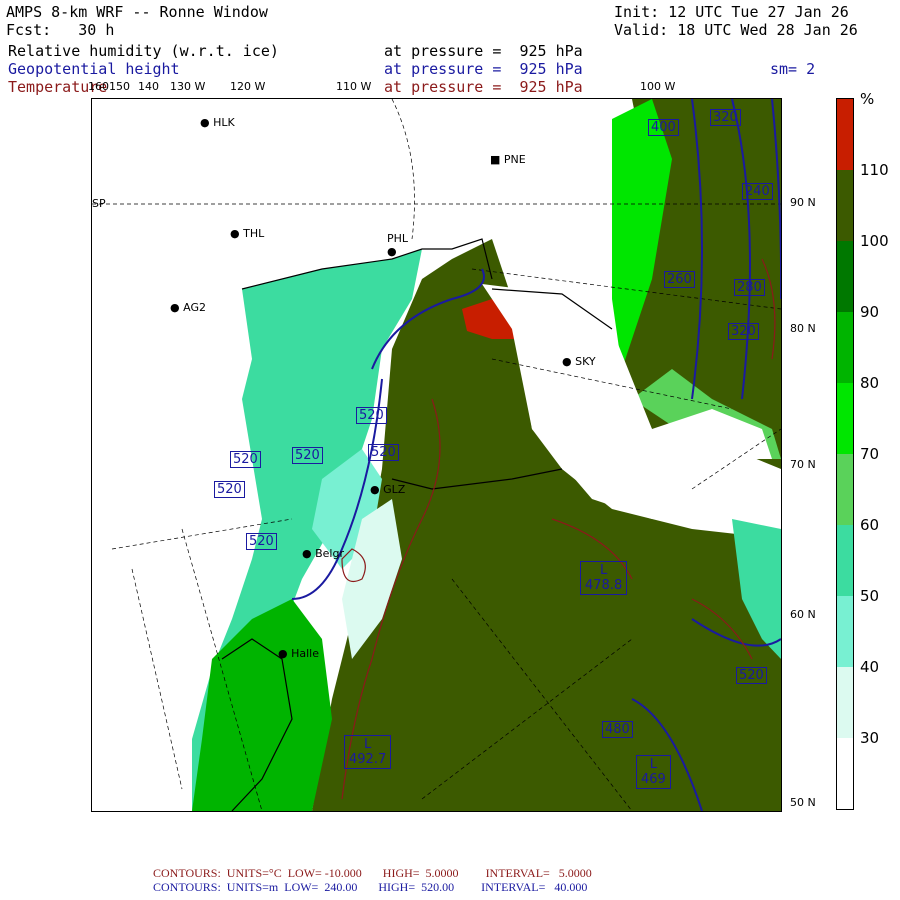 The width and height of the screenshot is (900, 900). Describe the element at coordinates (247, 233) in the screenshot. I see `station-thl: ● THL` at that location.